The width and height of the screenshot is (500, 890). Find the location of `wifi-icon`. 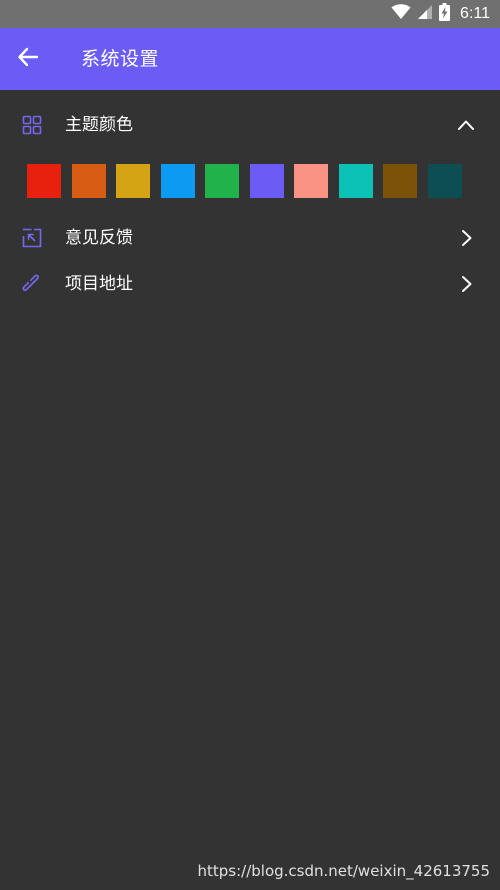

wifi-icon is located at coordinates (401, 14).